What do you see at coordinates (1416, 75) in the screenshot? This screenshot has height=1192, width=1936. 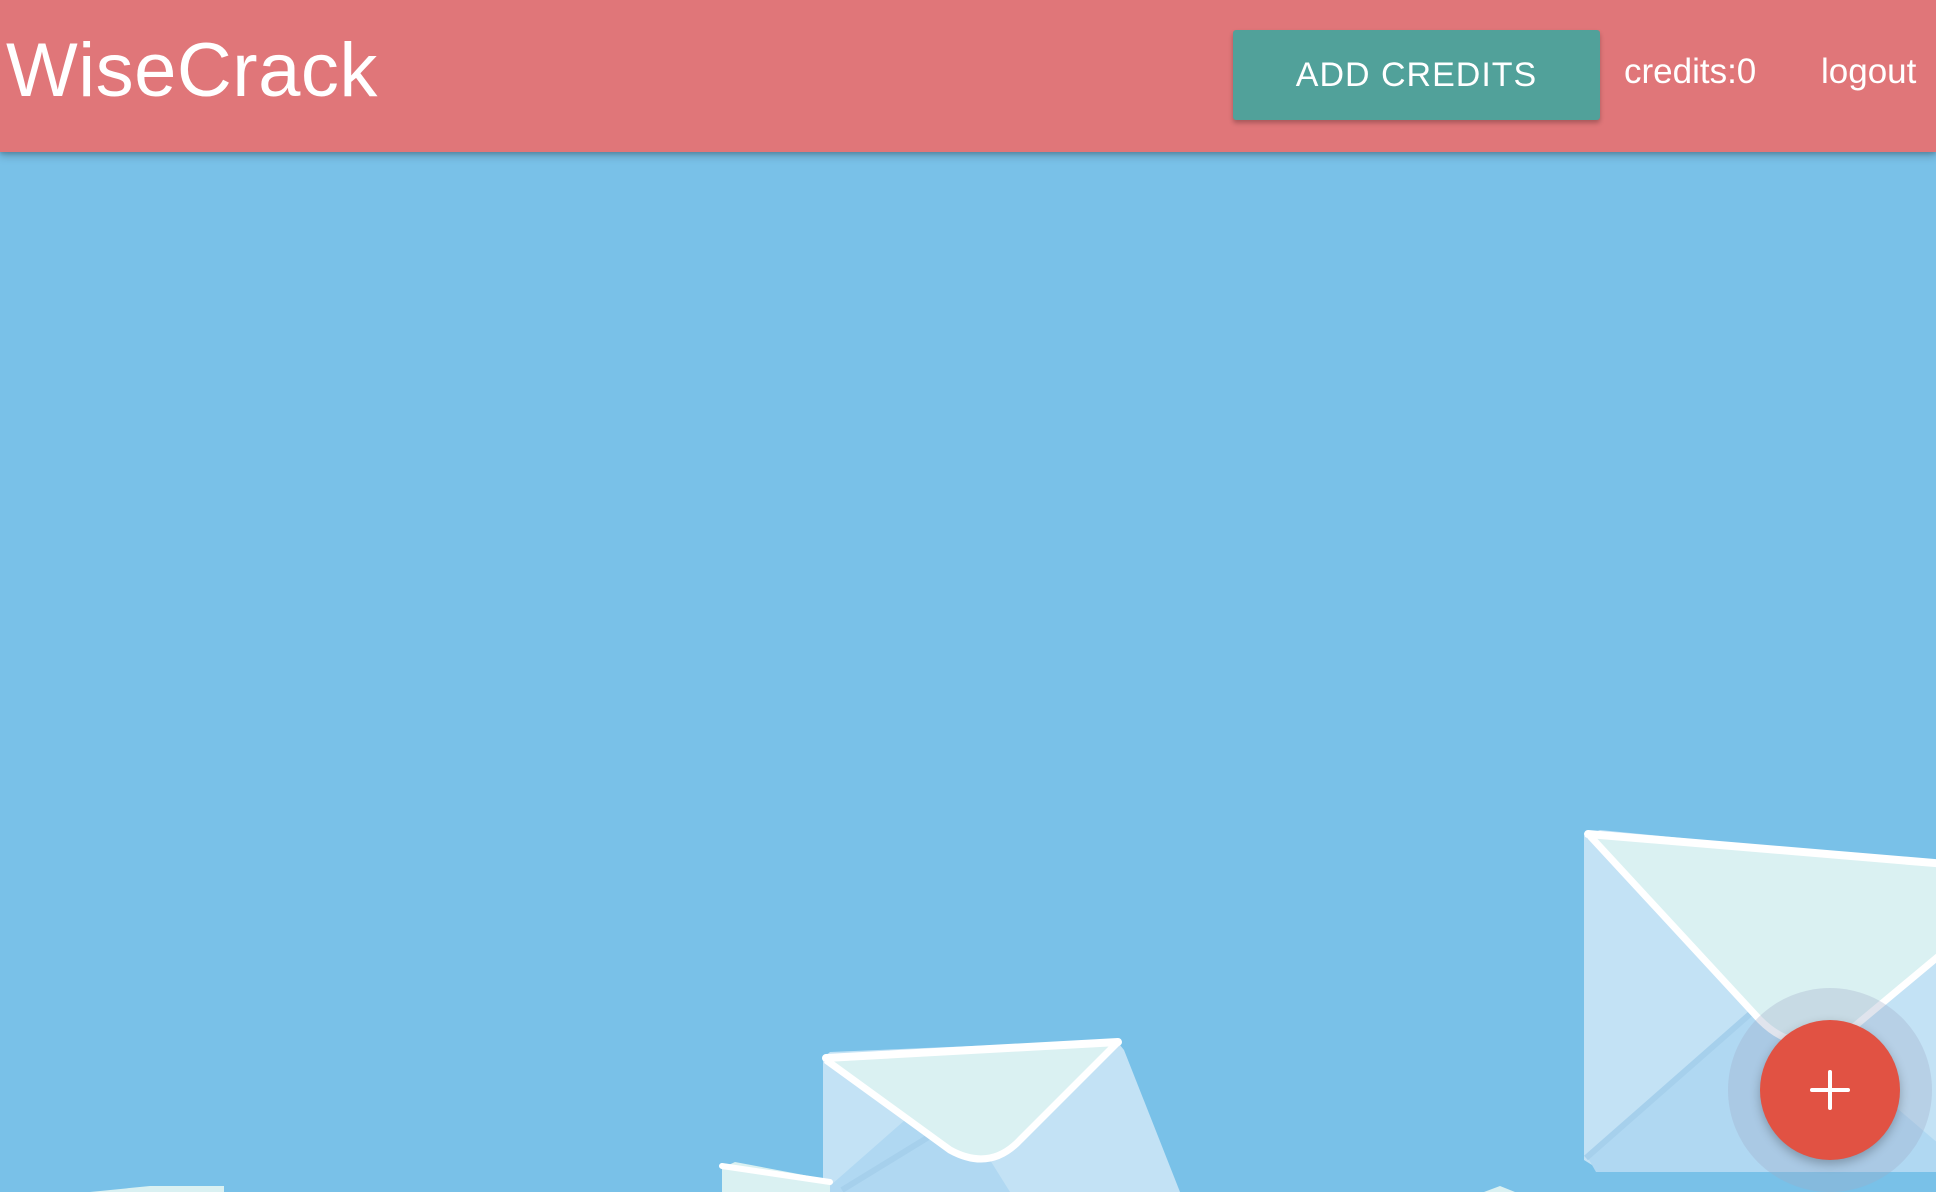 I see `add-credits-button: ADD CREDITS` at bounding box center [1416, 75].